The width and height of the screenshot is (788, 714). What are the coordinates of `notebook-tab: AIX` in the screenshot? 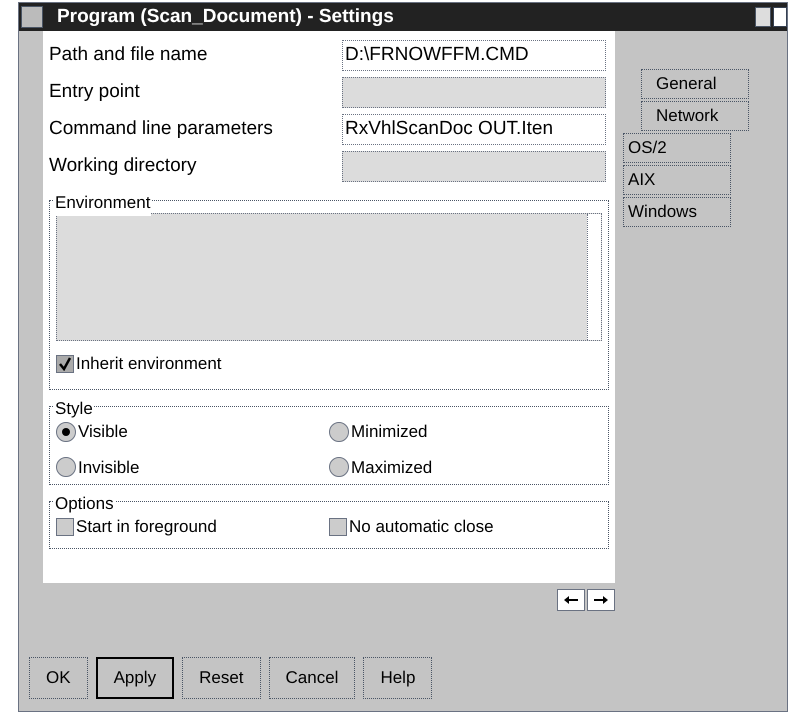 It's located at (677, 180).